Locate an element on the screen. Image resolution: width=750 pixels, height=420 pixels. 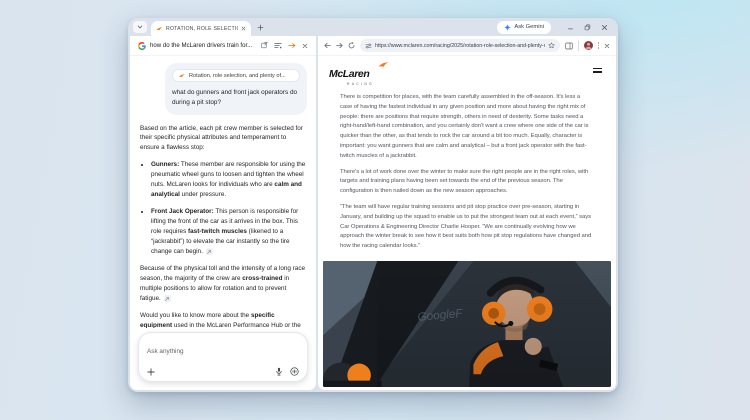
toolbar-divider is located at coordinates (578, 45).